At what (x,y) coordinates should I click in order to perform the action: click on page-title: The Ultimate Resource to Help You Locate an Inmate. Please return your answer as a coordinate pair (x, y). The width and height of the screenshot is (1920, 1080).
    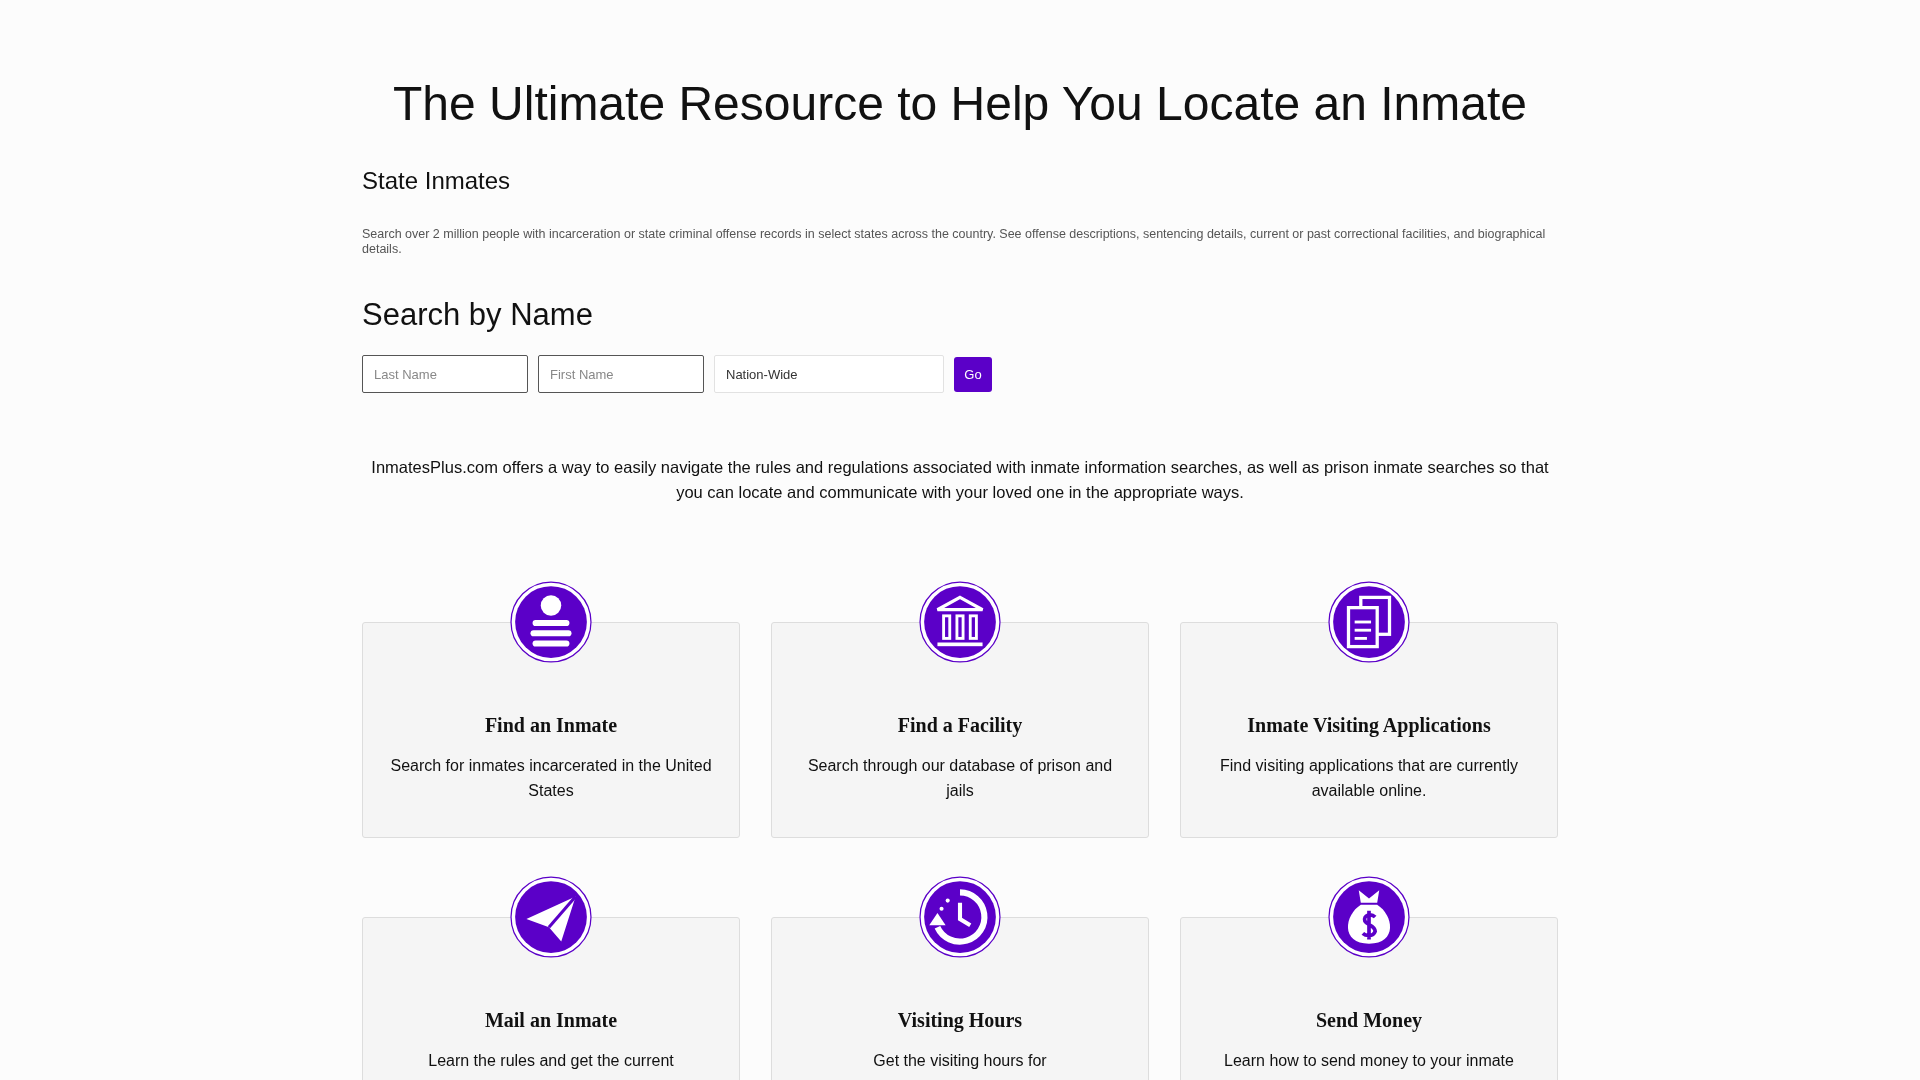
    Looking at the image, I should click on (960, 103).